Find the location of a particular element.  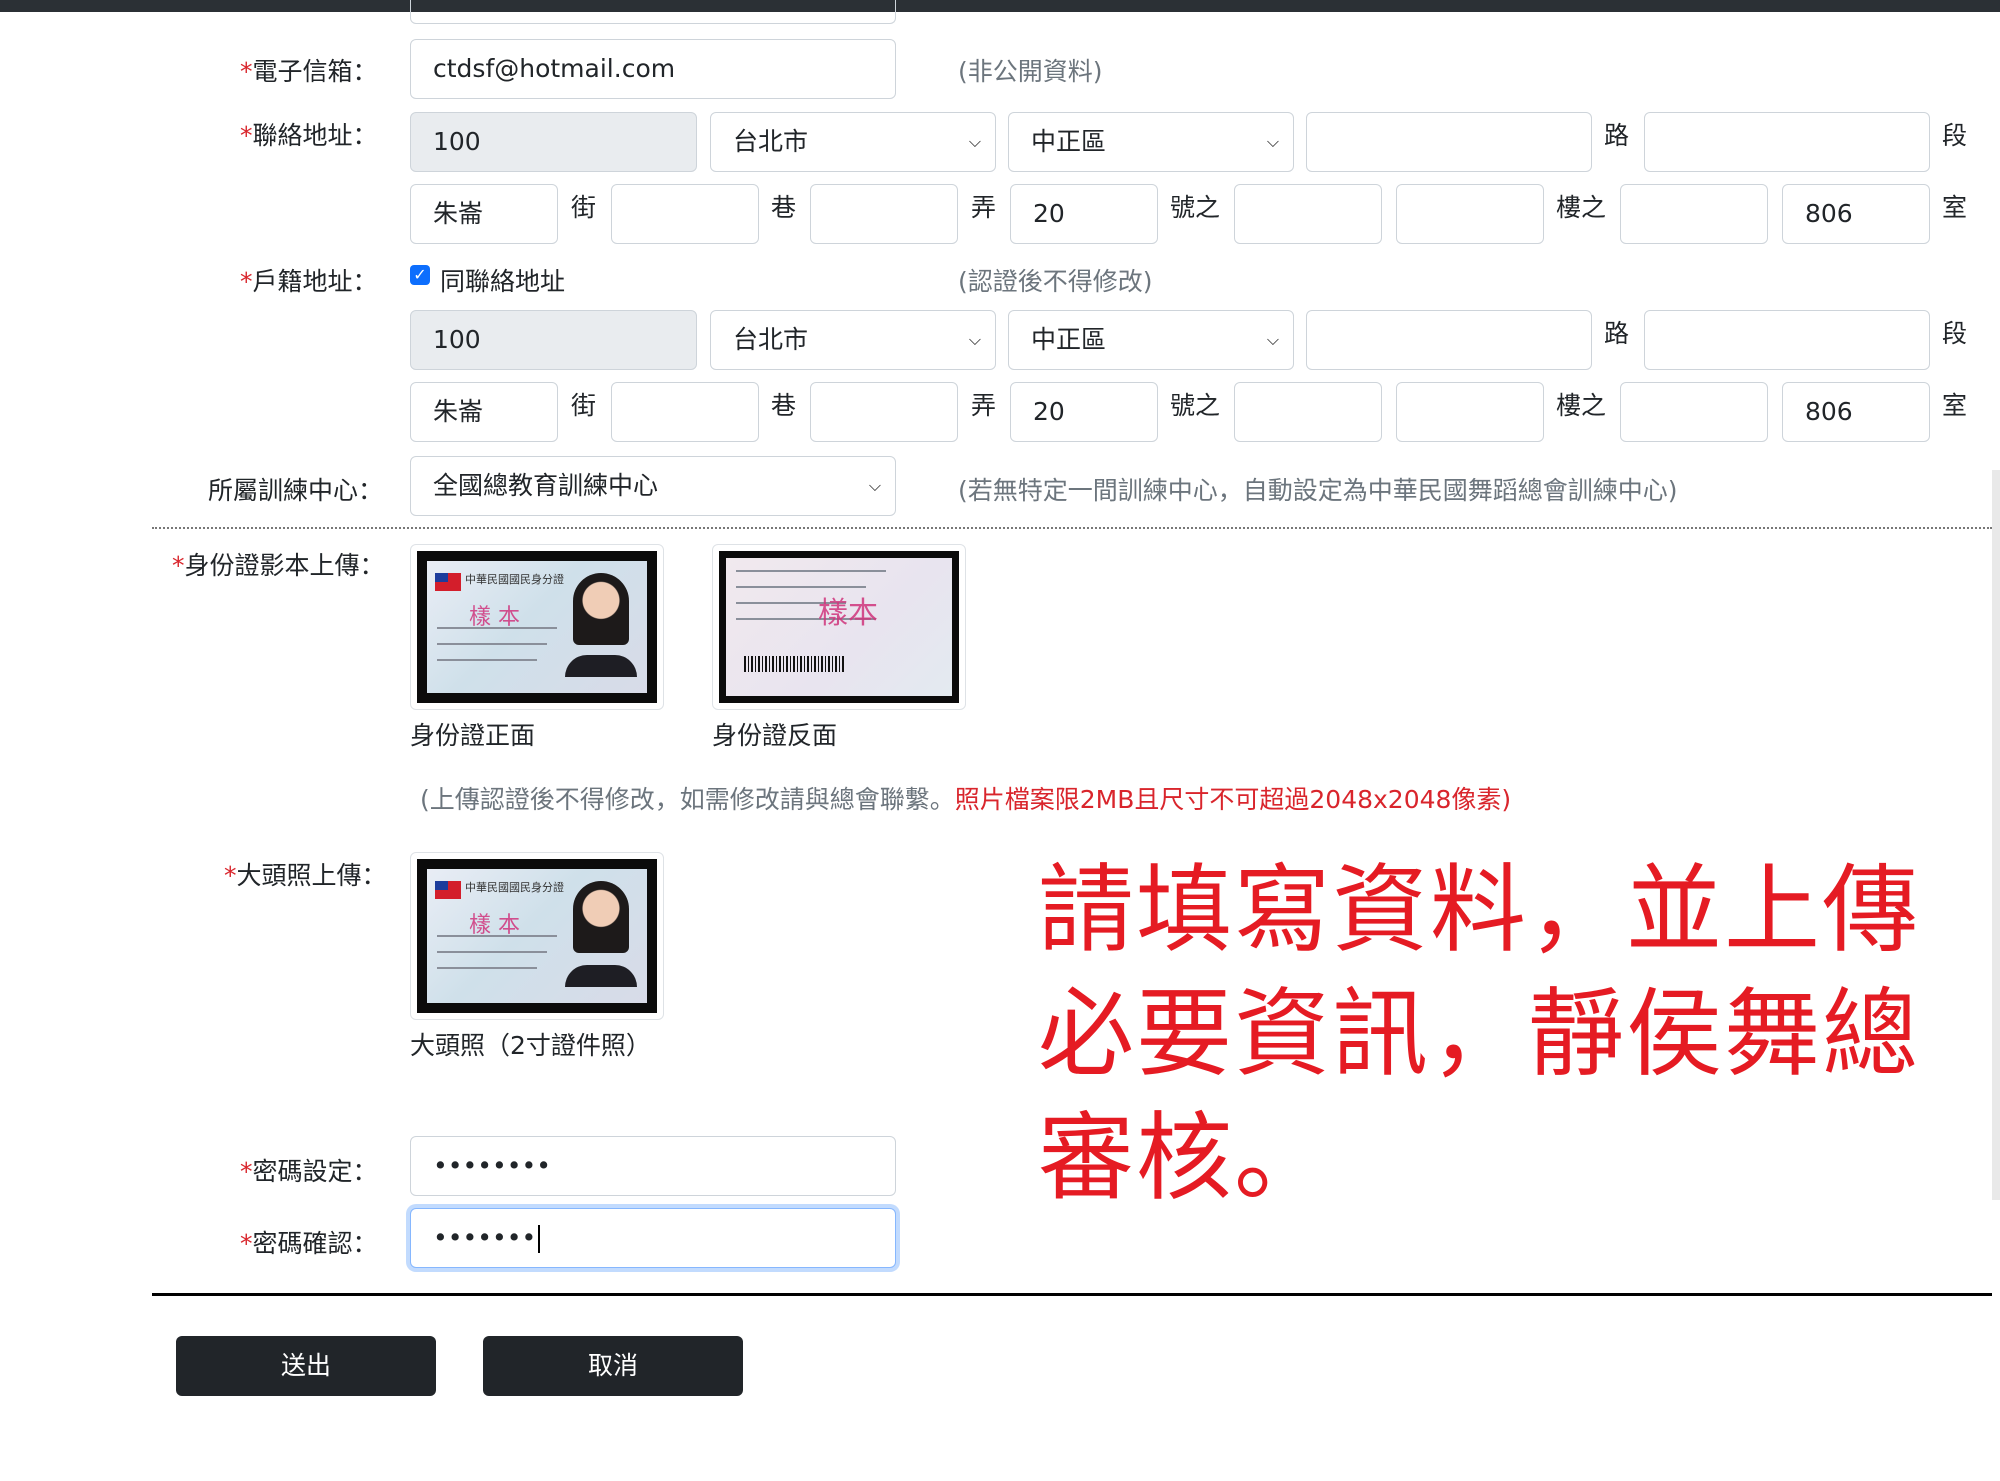

photo-thumbnail: 中華民國國民身分證 樣 本 is located at coordinates (537, 936).